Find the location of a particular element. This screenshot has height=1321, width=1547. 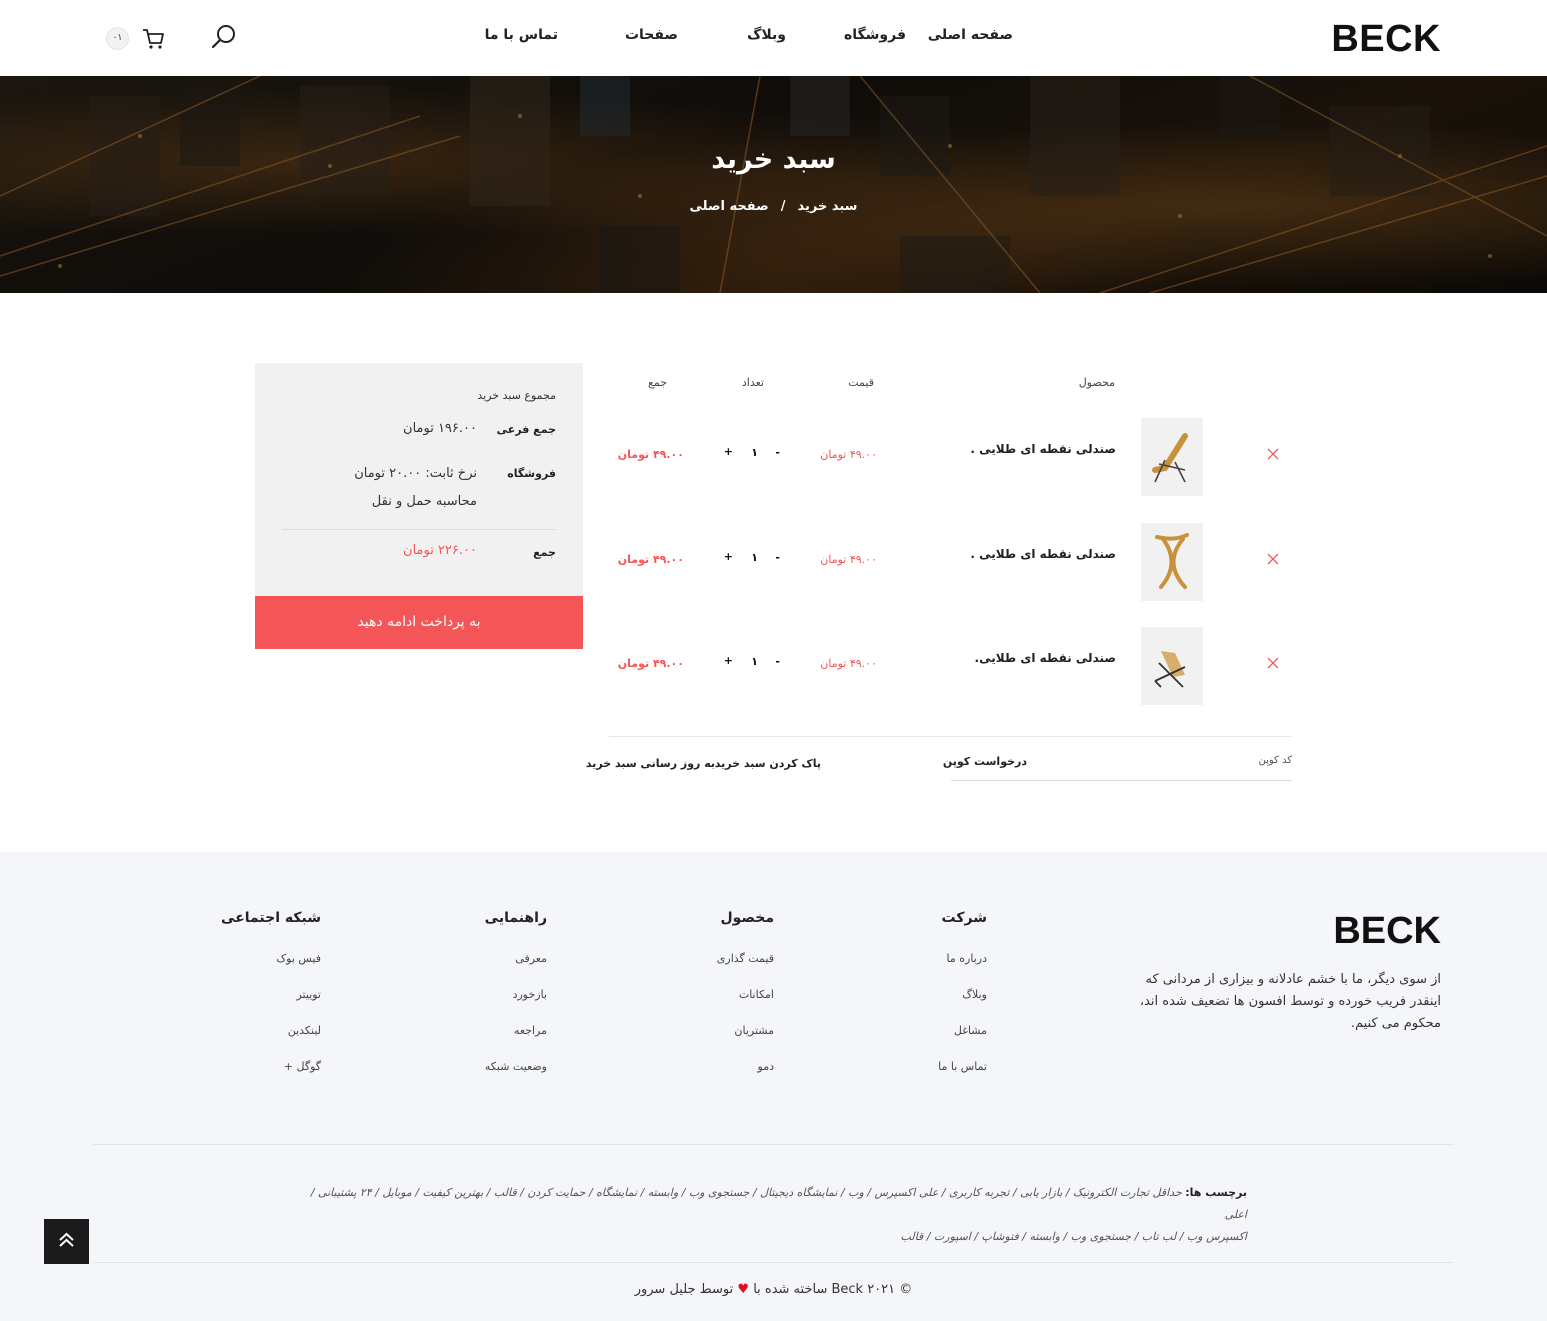

double-chevron-up-icon is located at coordinates (66, 1239).